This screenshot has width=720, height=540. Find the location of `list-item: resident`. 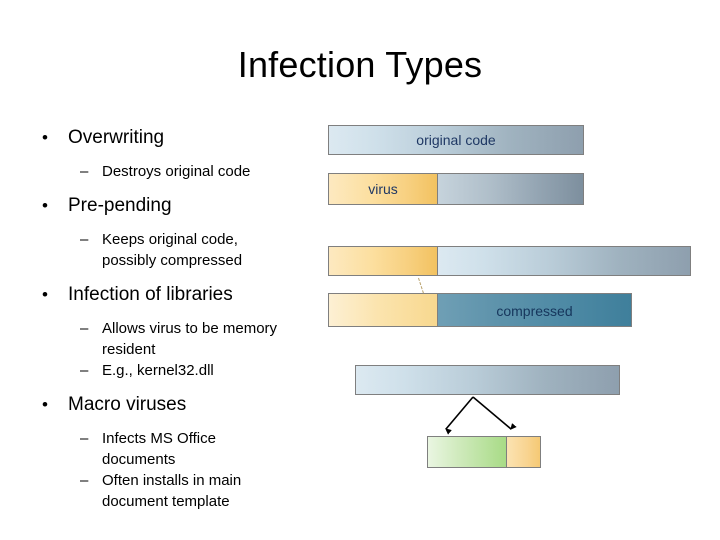

list-item: resident is located at coordinates (180, 349).